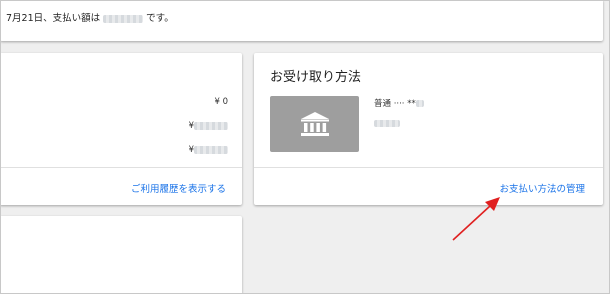  What do you see at coordinates (411, 104) in the screenshot?
I see `account-number-suffix: **` at bounding box center [411, 104].